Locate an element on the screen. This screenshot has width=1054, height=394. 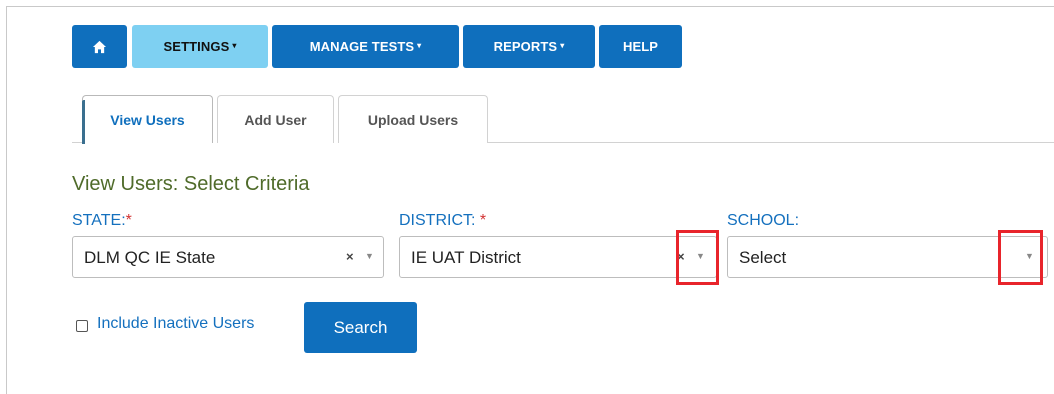
dropdown-arrow-icon: ▼ is located at coordinates (369, 256).